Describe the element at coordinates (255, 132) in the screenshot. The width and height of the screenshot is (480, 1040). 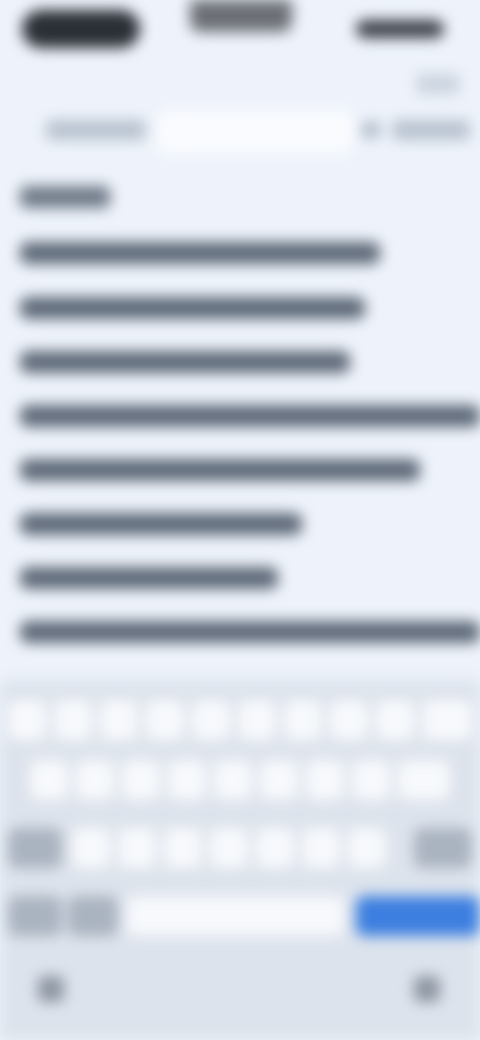
I see `tab-active` at that location.